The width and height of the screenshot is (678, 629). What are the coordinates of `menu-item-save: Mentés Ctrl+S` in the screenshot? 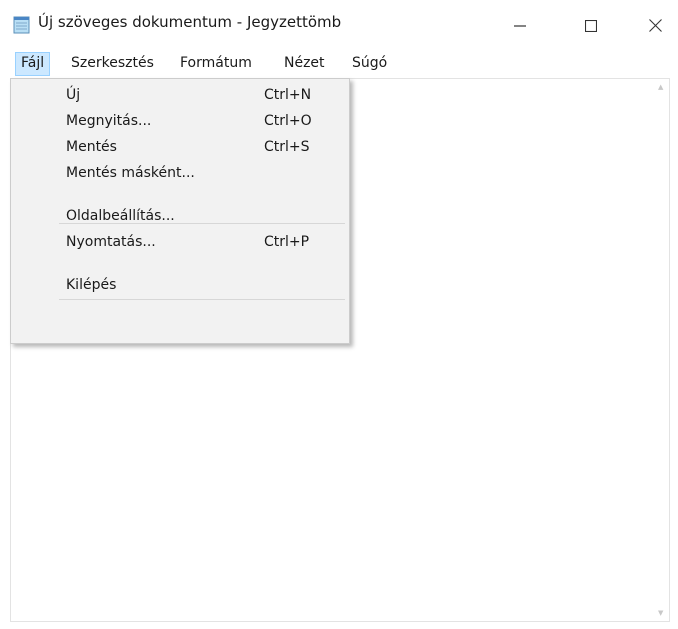 It's located at (180, 149).